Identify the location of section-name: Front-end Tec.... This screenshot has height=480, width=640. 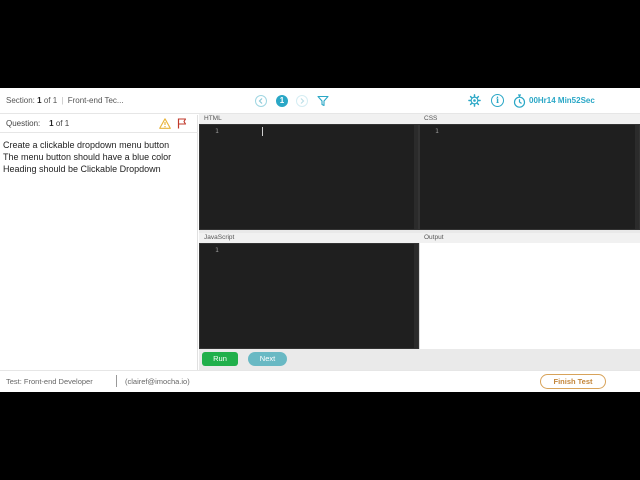
(95, 100).